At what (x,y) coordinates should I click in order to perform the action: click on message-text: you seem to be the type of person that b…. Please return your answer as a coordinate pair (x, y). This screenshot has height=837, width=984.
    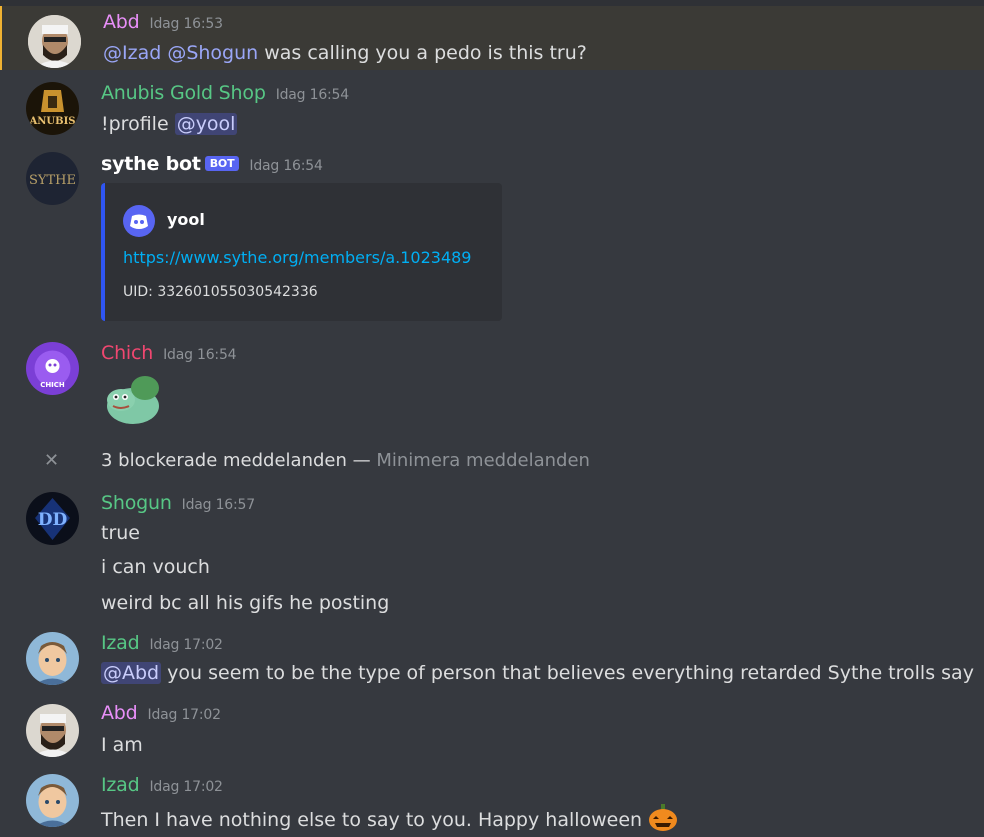
    Looking at the image, I should click on (567, 673).